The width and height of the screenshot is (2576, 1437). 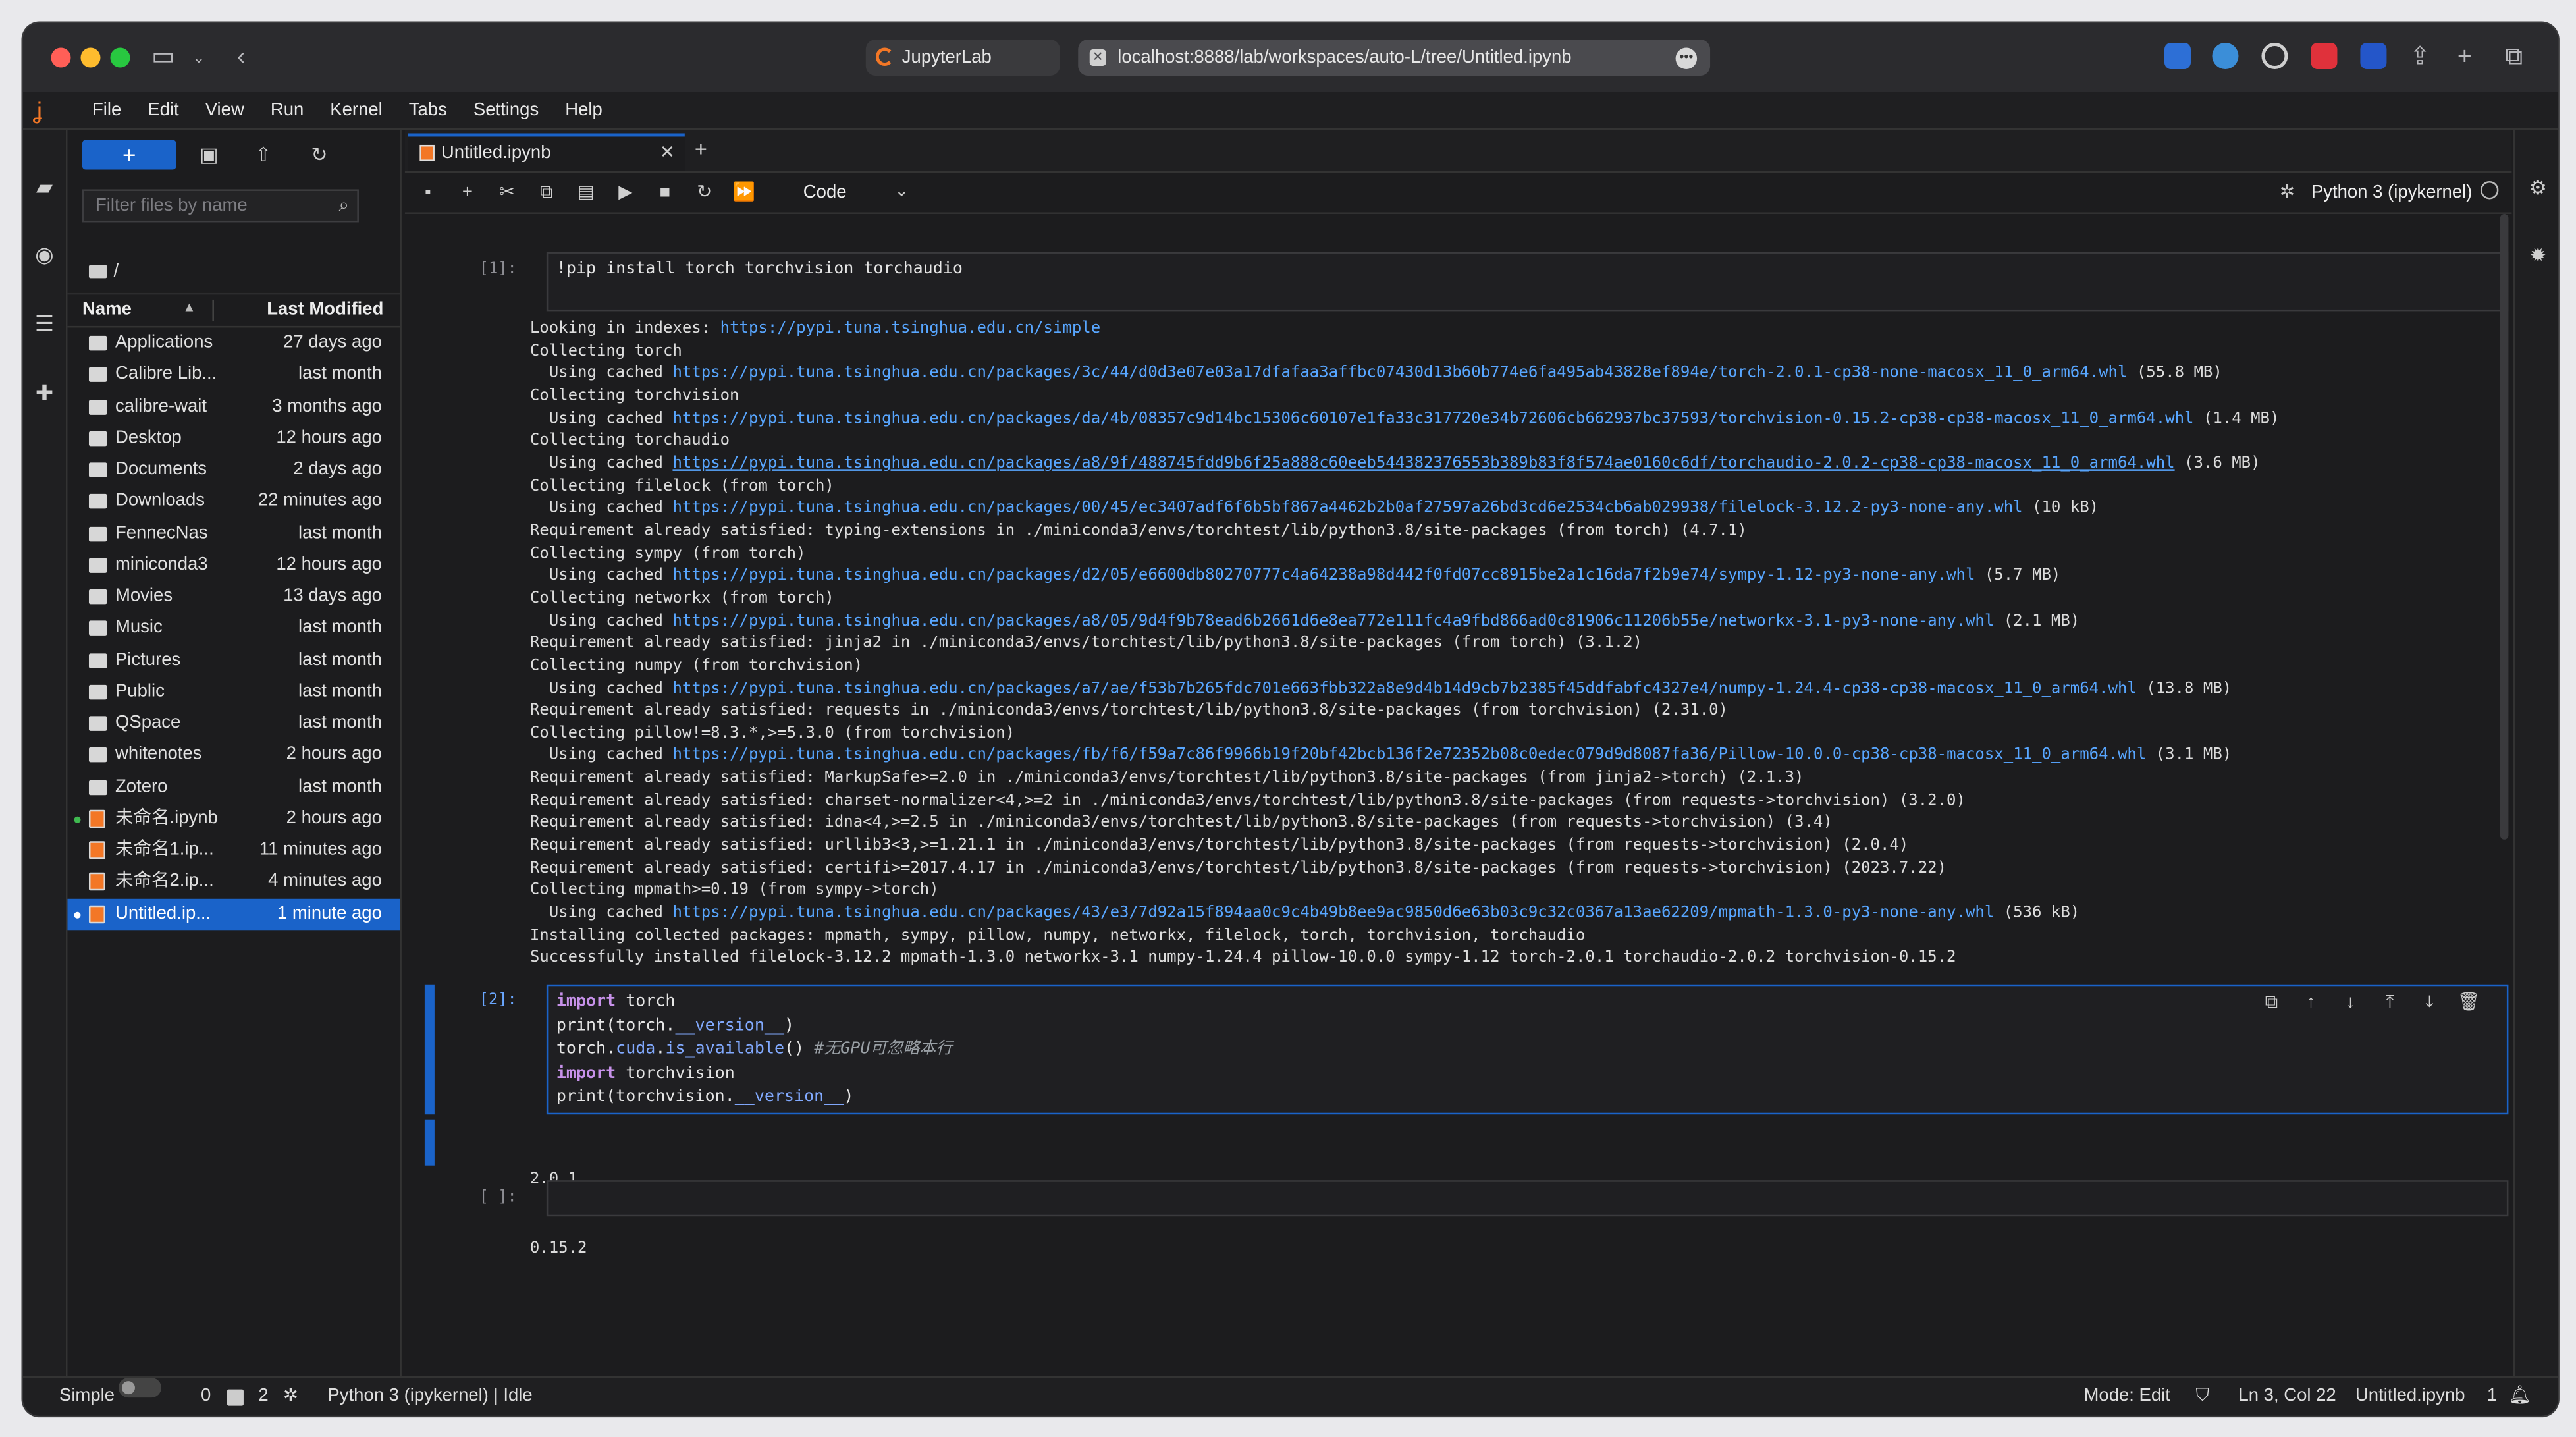 What do you see at coordinates (625, 192) in the screenshot?
I see `run-icon: ▶` at bounding box center [625, 192].